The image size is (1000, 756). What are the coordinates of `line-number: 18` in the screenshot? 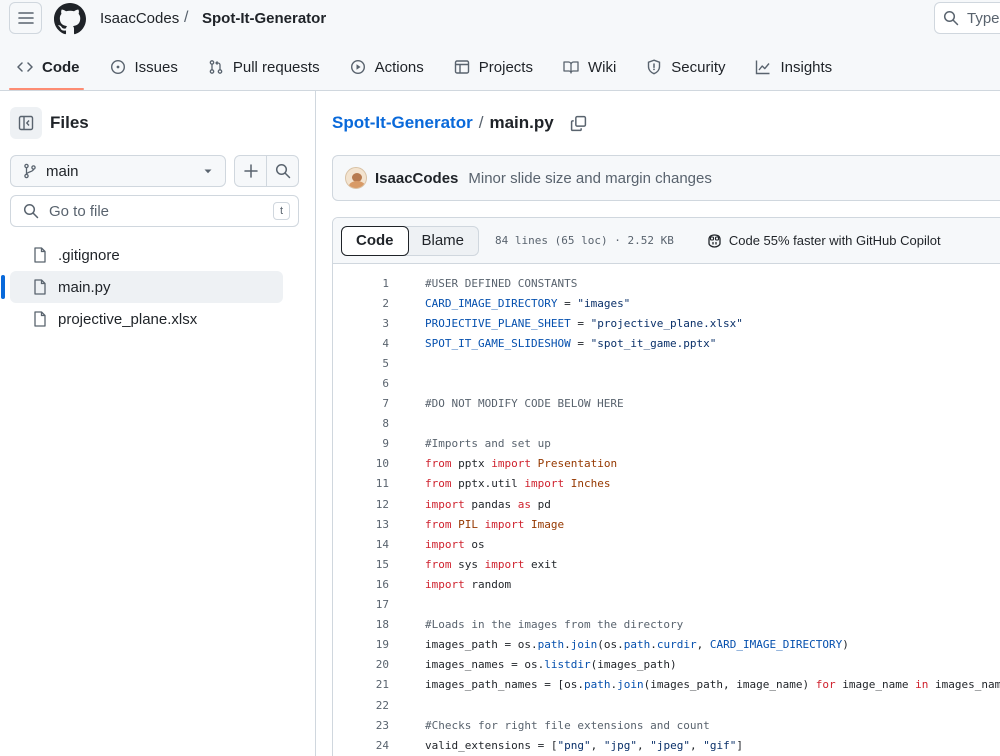 It's located at (361, 624).